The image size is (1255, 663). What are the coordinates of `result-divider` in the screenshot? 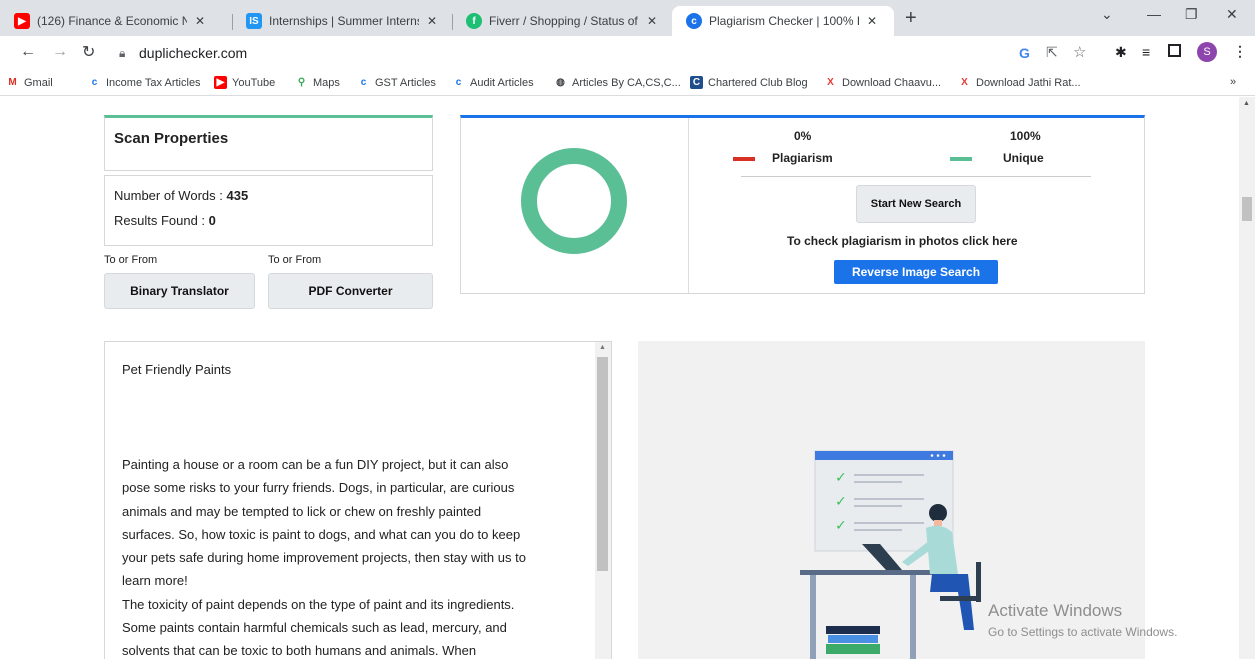 It's located at (688, 205).